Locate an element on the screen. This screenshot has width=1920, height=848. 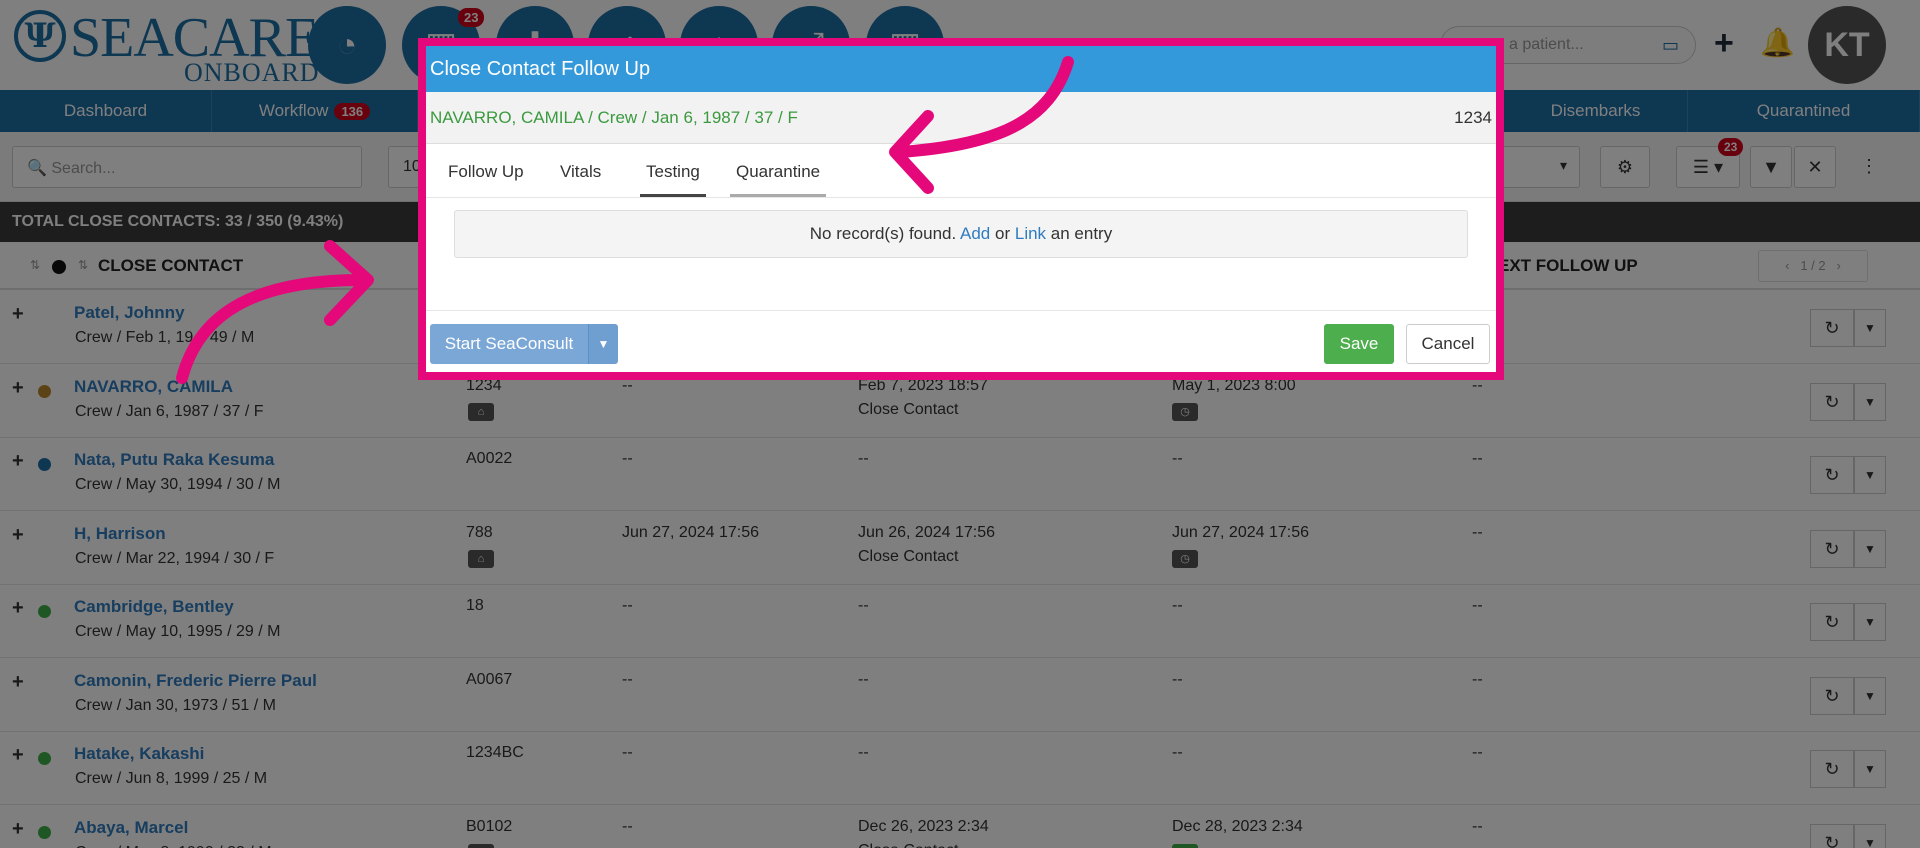
modal-title: Close Contact Follow Up is located at coordinates (961, 69).